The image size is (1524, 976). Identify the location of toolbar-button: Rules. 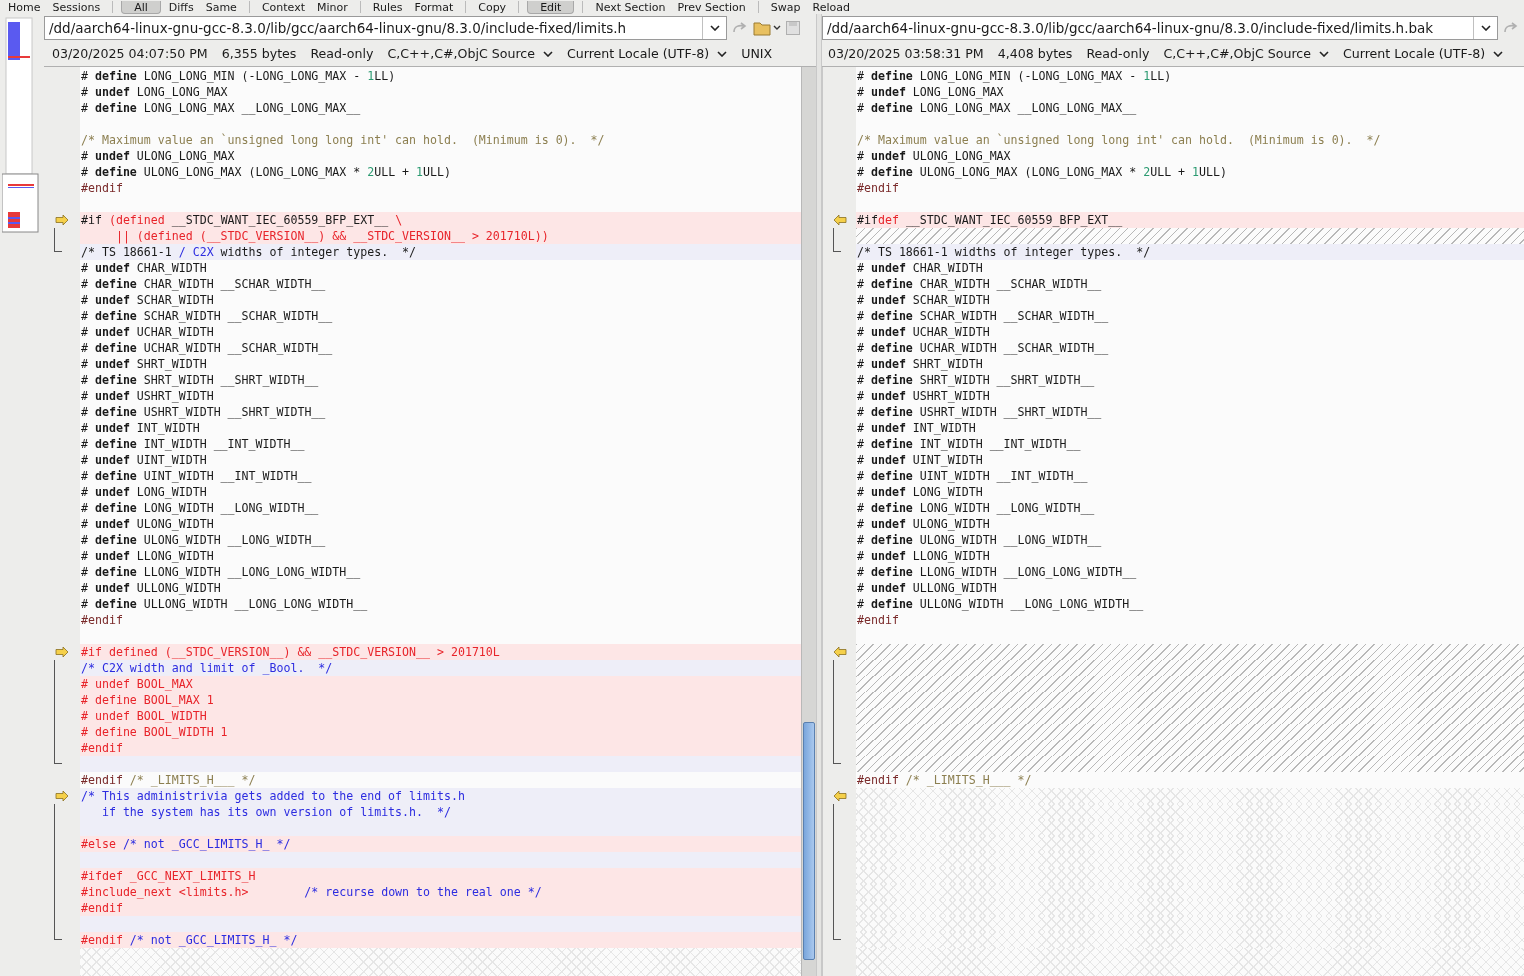
(387, 7).